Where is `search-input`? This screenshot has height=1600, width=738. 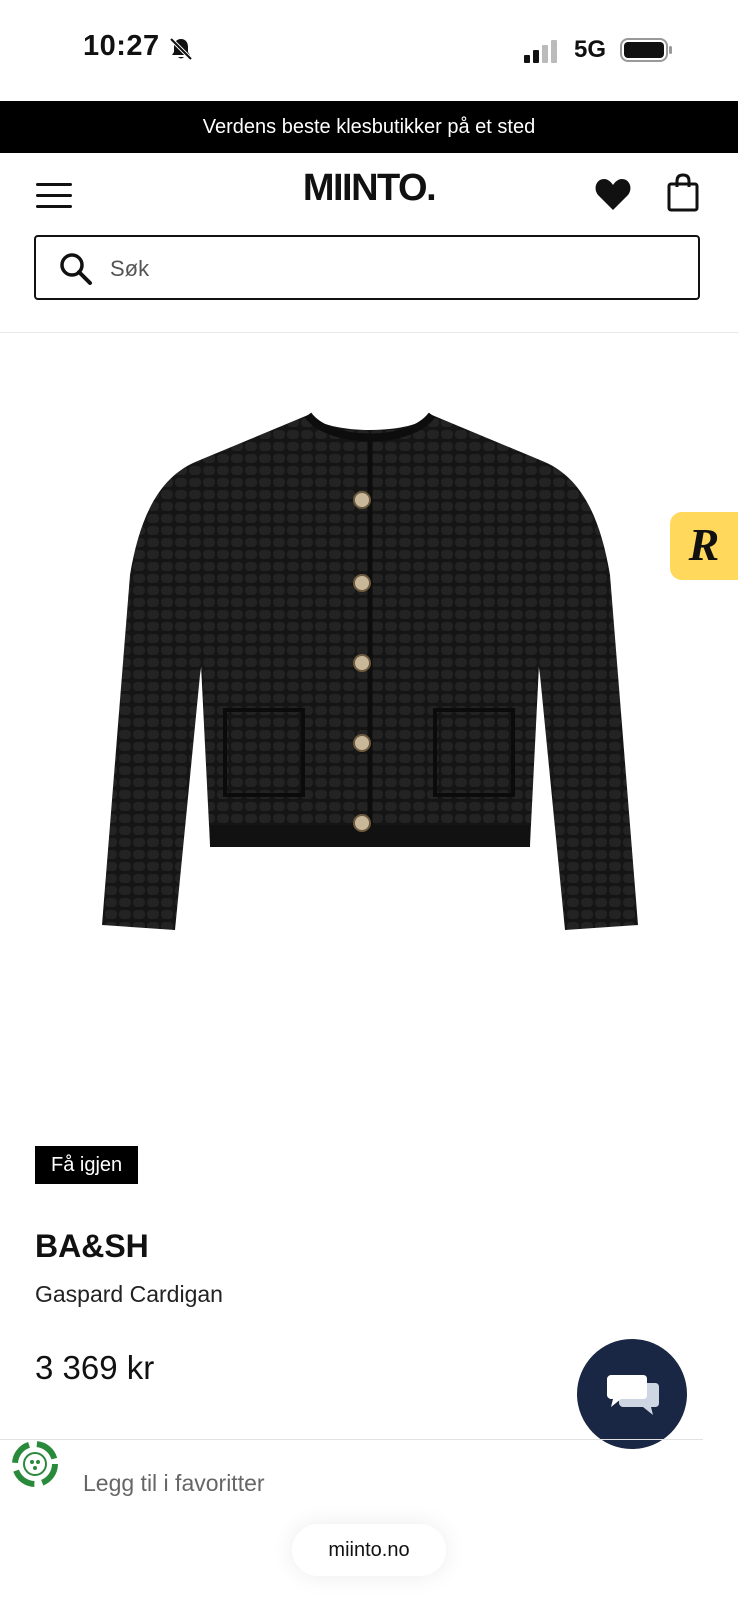
search-input is located at coordinates (390, 269).